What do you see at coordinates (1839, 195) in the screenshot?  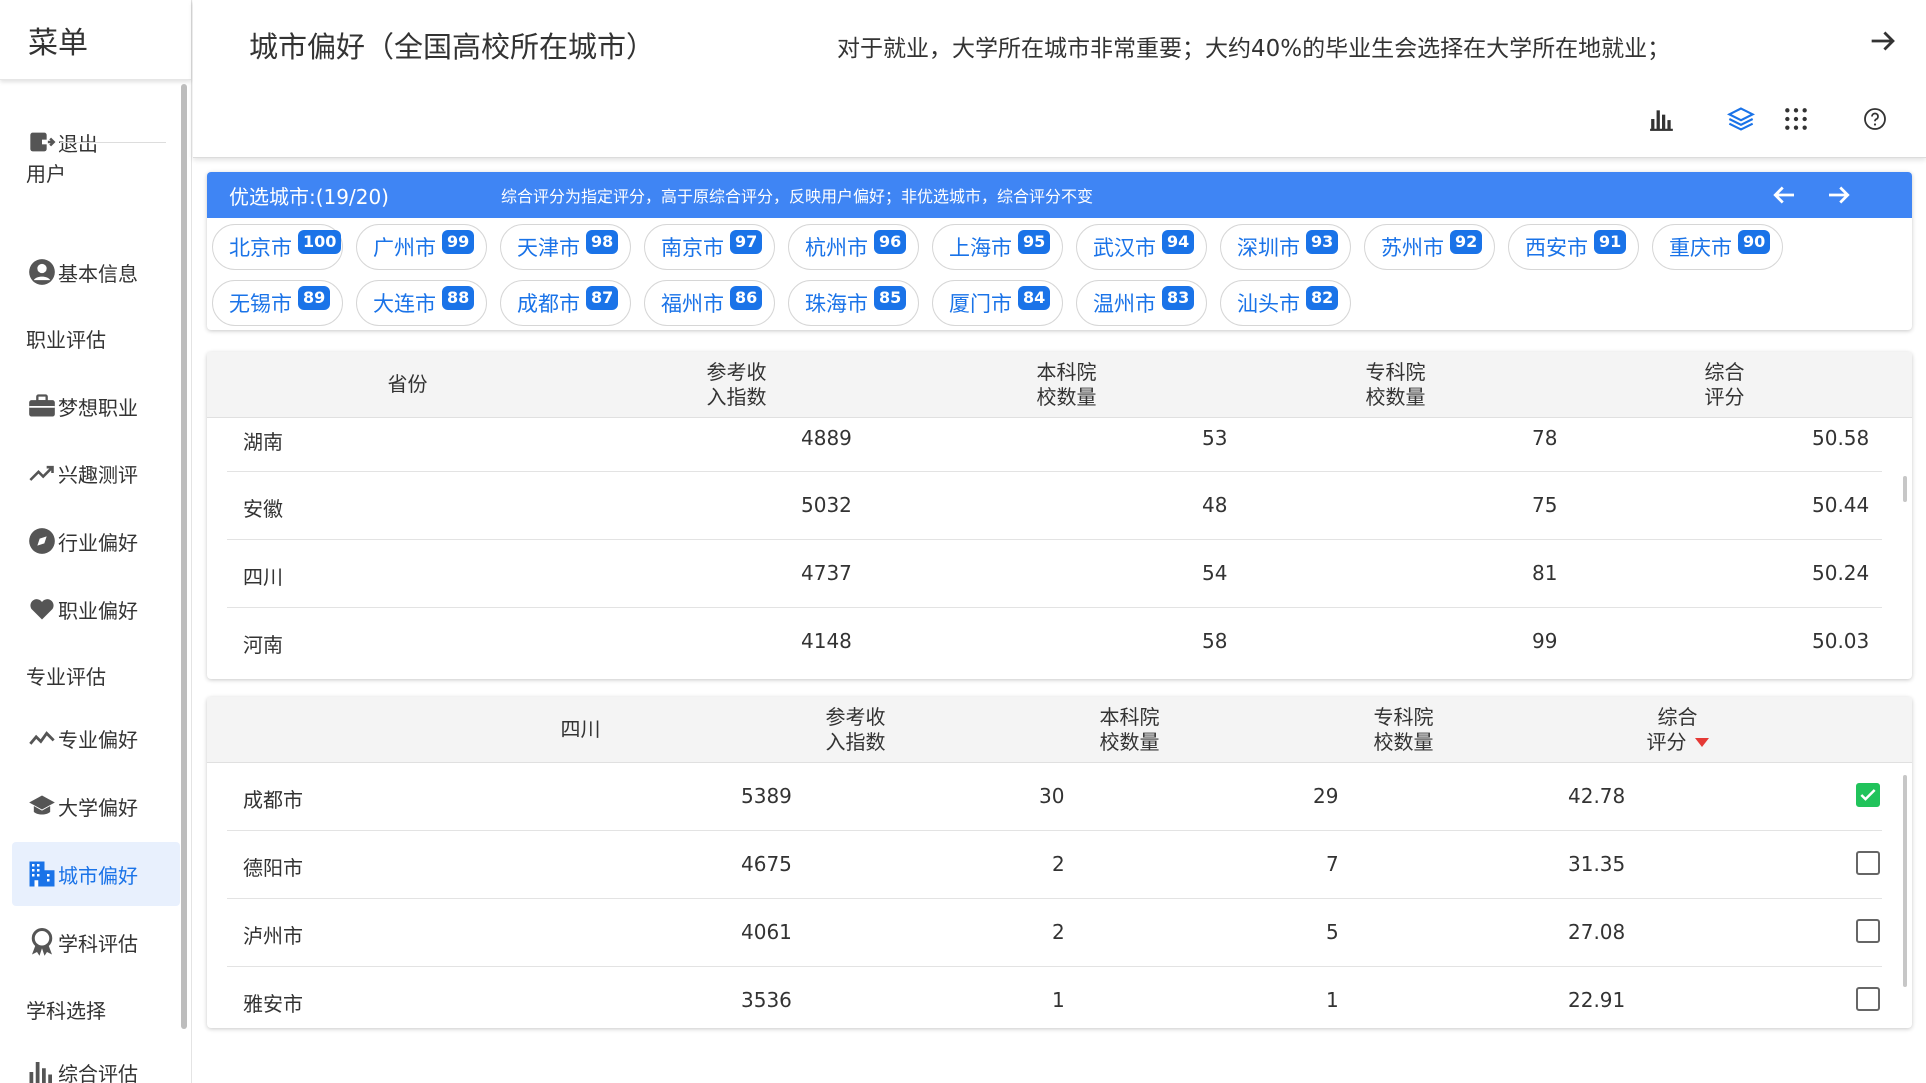 I see `arrow-right-icon` at bounding box center [1839, 195].